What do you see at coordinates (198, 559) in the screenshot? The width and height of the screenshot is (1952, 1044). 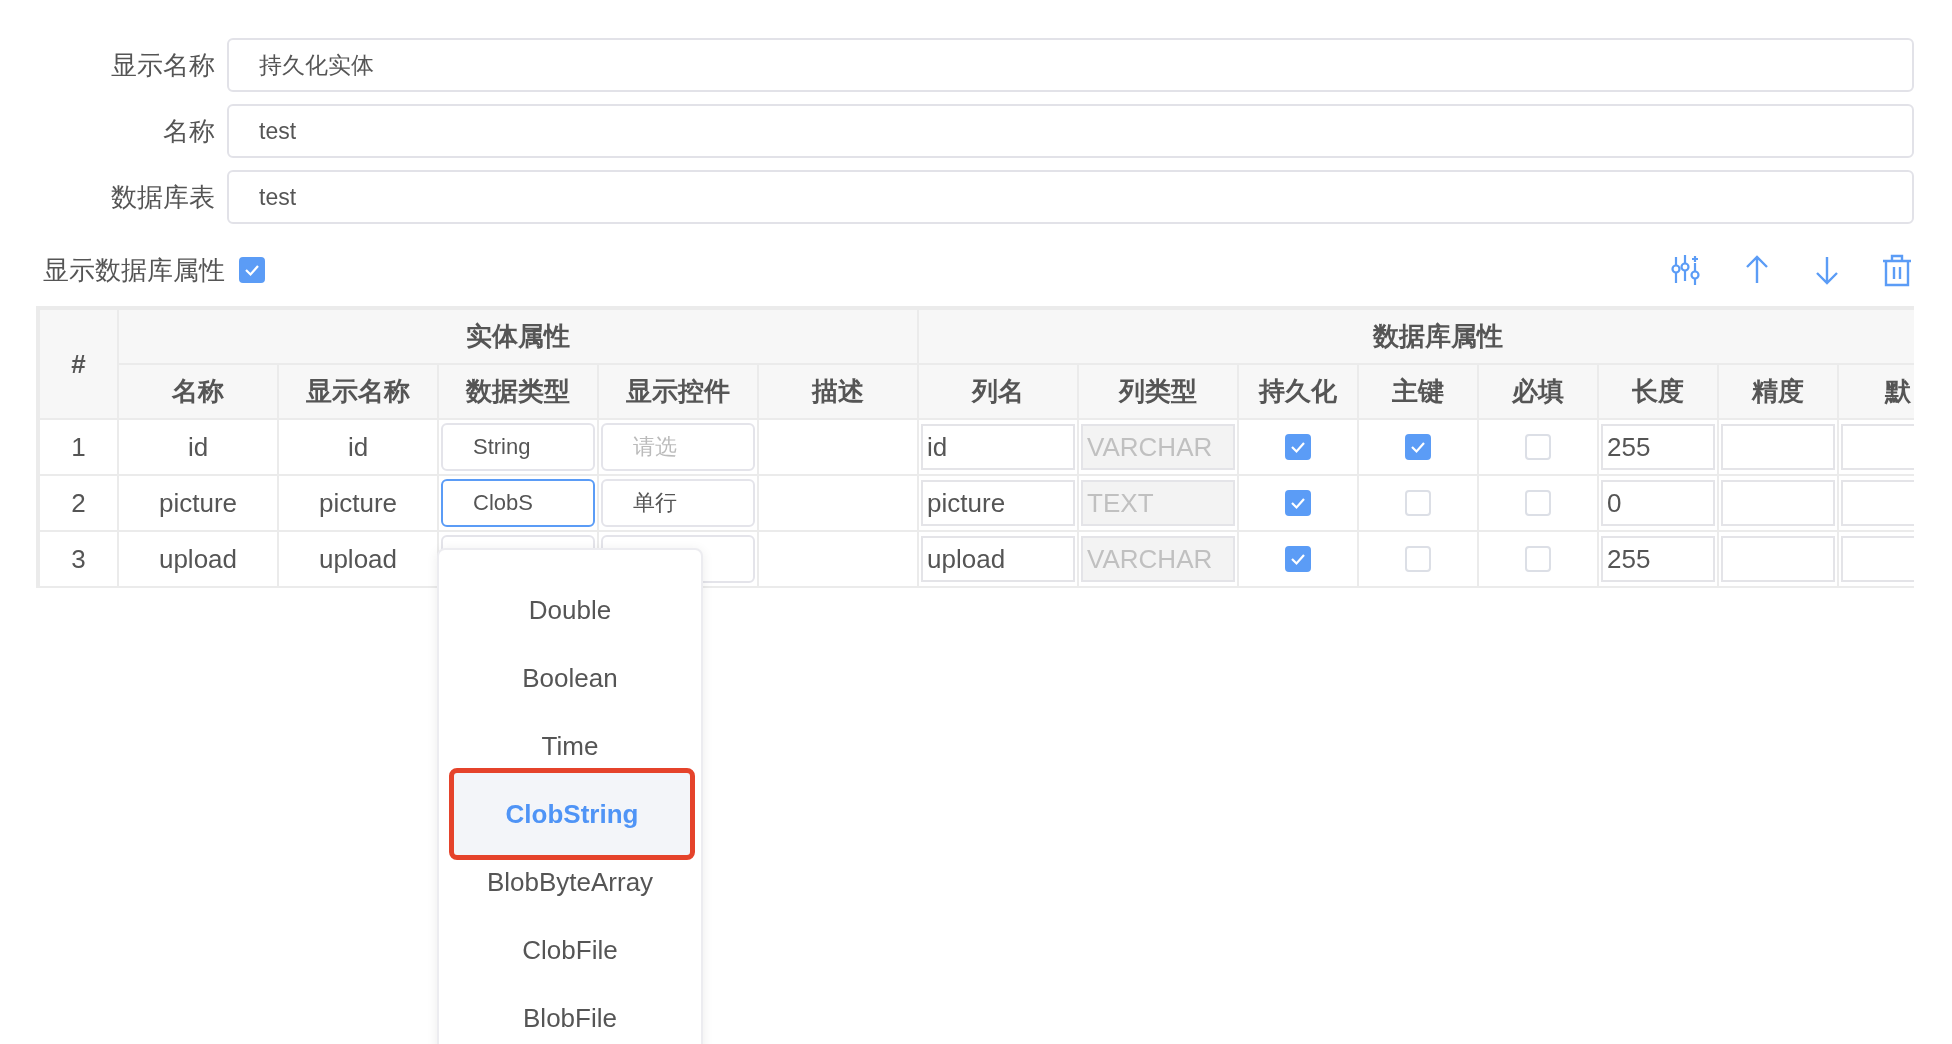 I see `table-cell: upload` at bounding box center [198, 559].